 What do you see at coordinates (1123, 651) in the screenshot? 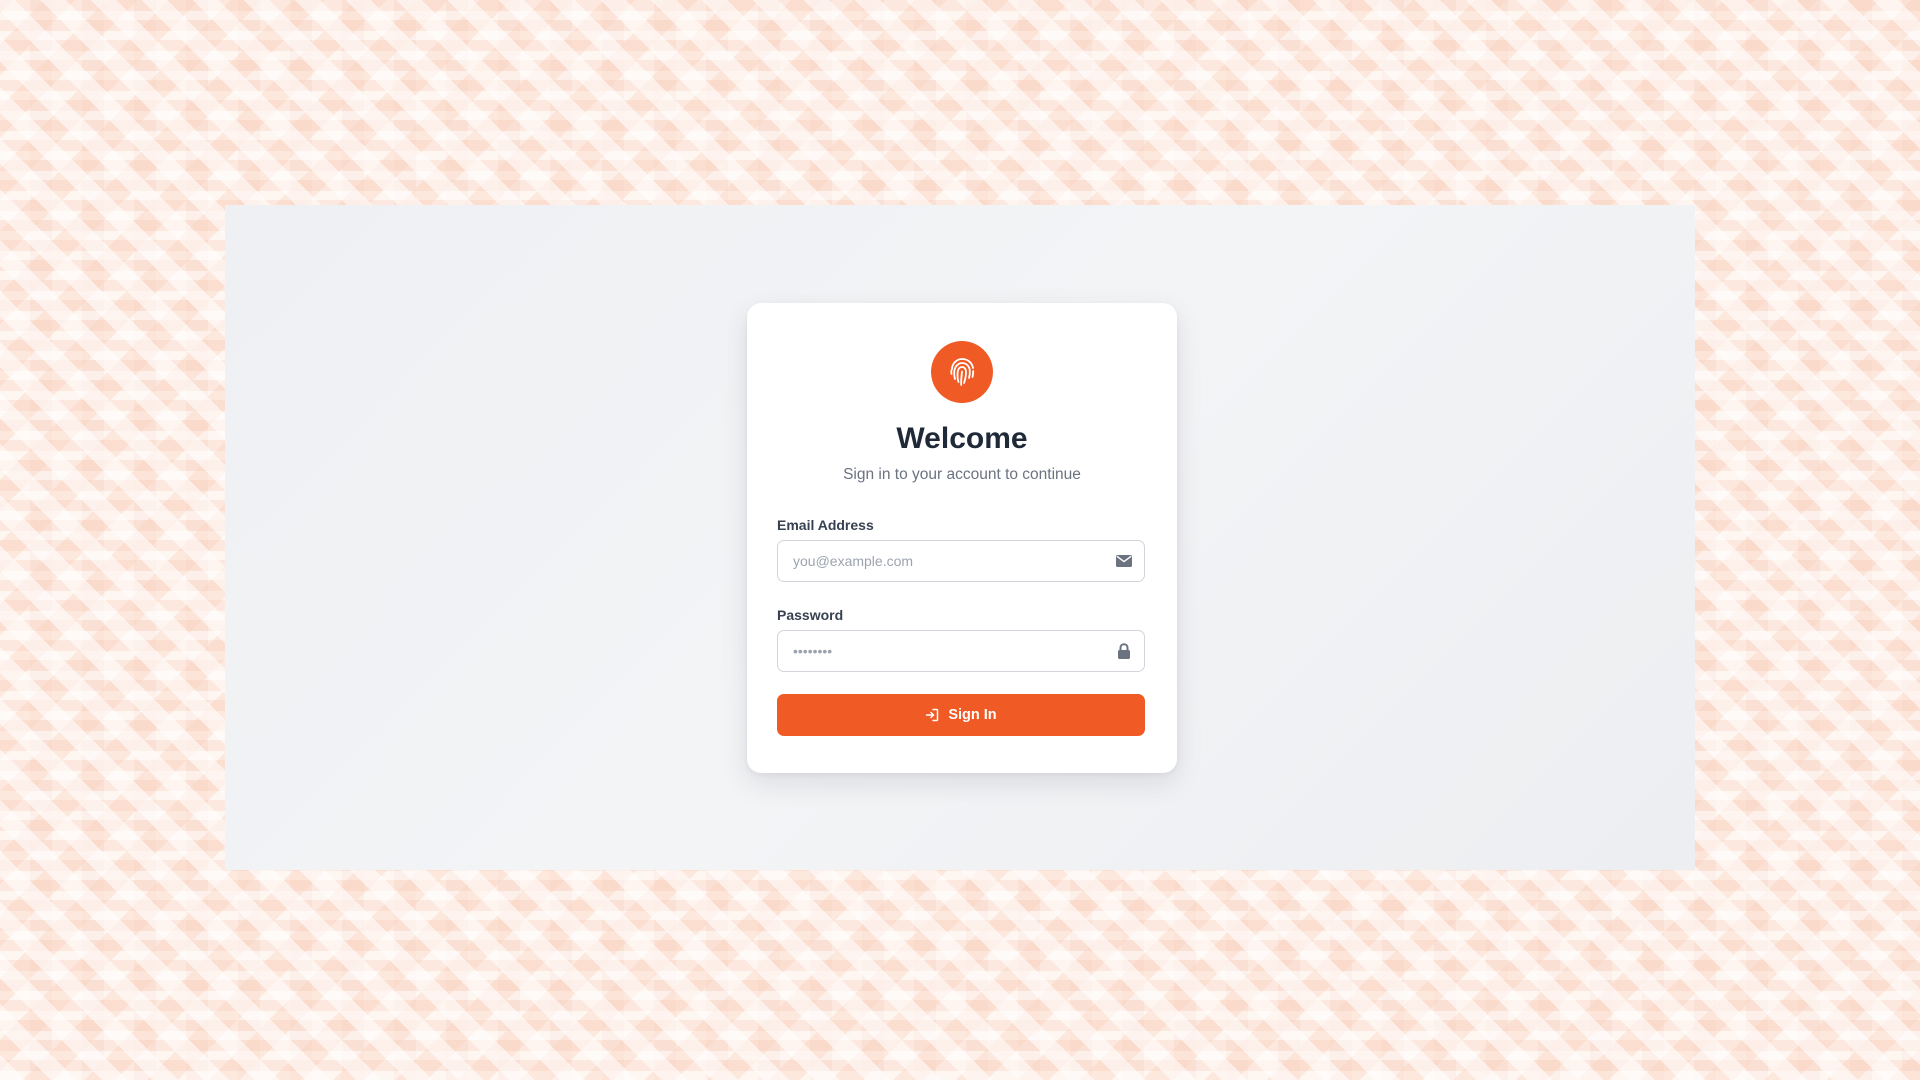
I see `lock-icon` at bounding box center [1123, 651].